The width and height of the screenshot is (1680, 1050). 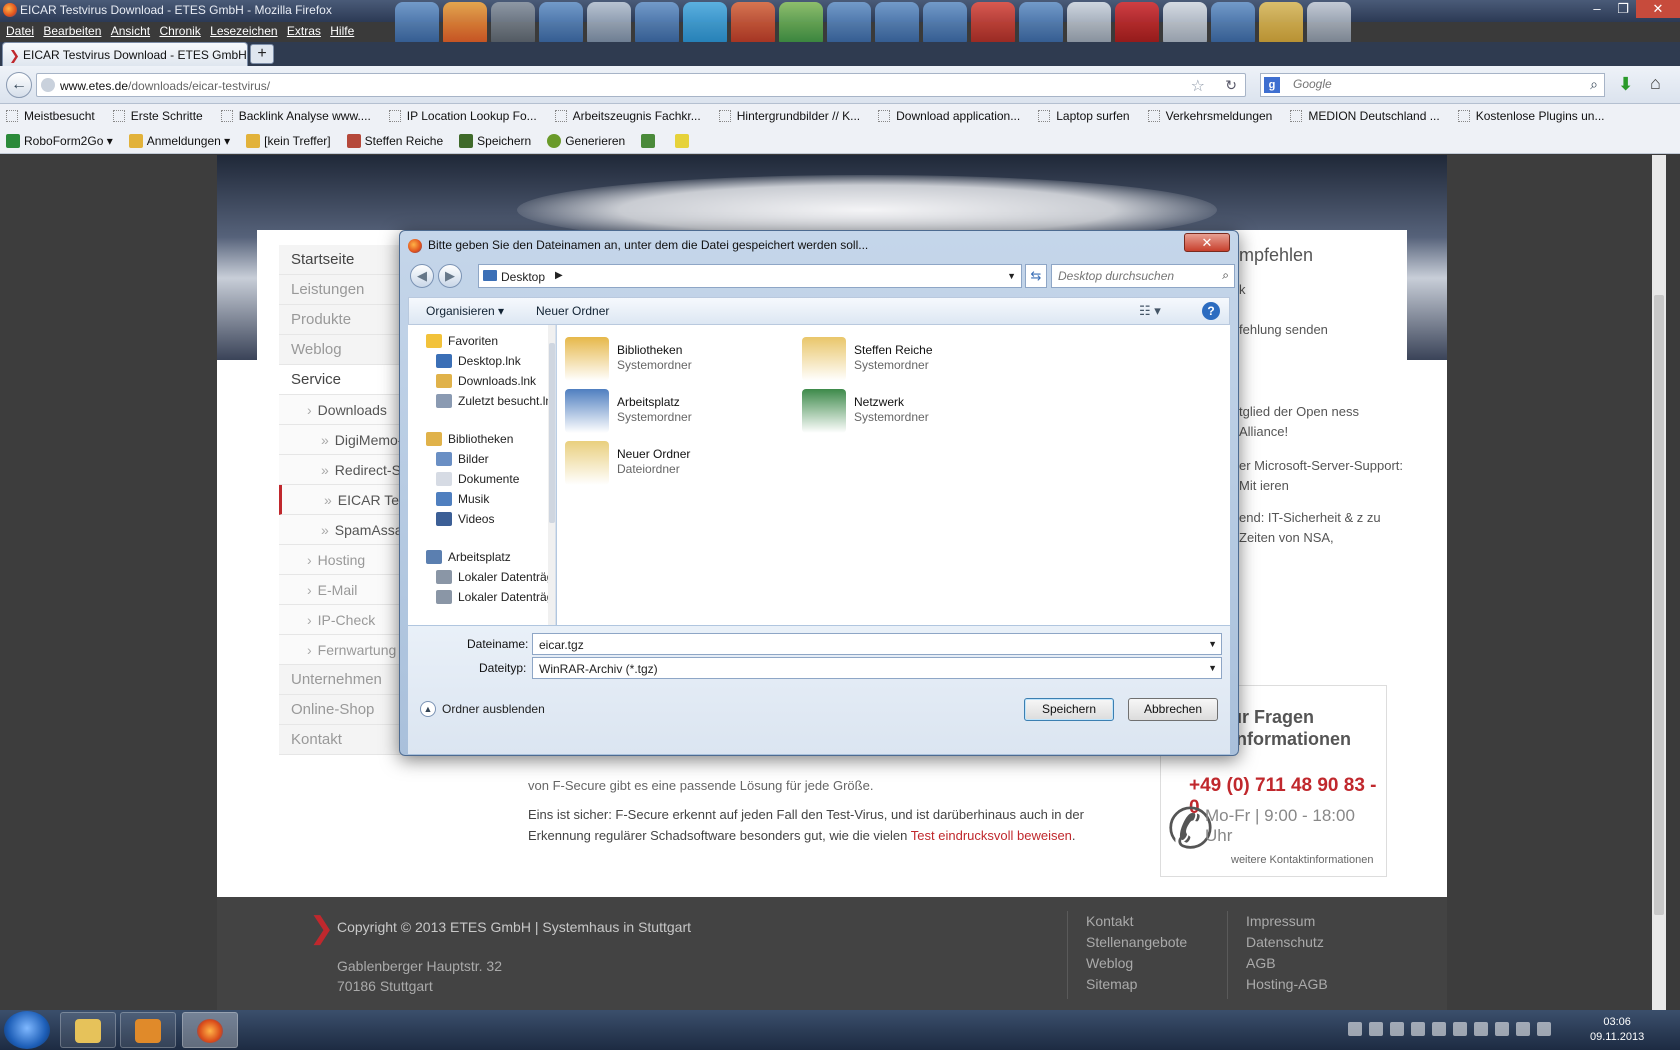 I want to click on menu-chronik: Chronik, so click(x=179, y=31).